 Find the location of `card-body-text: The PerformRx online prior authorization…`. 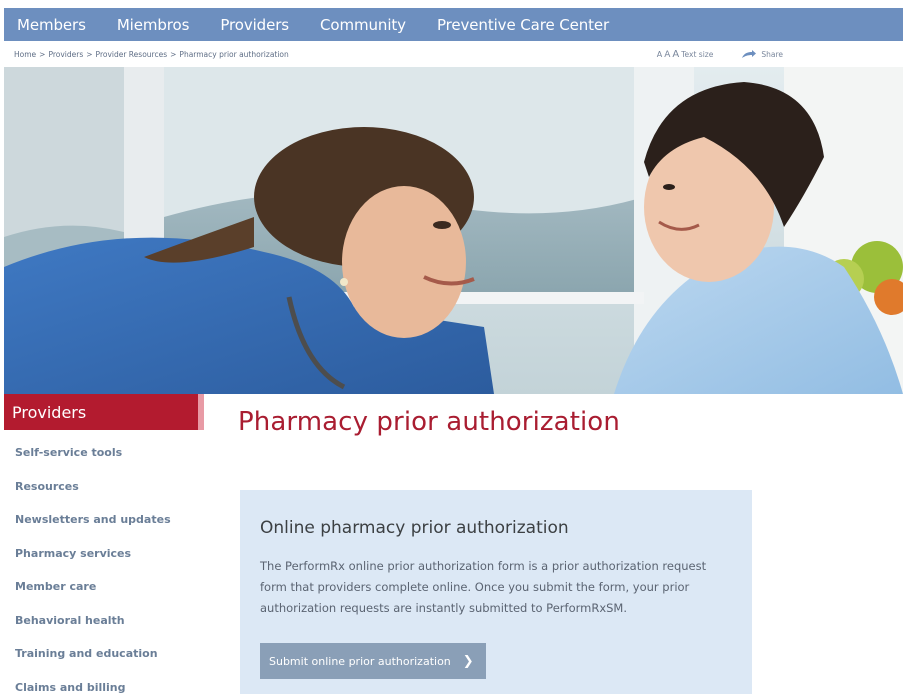

card-body-text: The PerformRx online prior authorization… is located at coordinates (483, 587).